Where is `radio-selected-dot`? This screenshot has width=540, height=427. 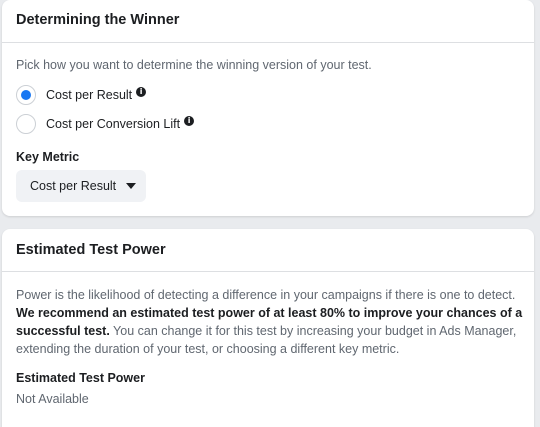 radio-selected-dot is located at coordinates (26, 95).